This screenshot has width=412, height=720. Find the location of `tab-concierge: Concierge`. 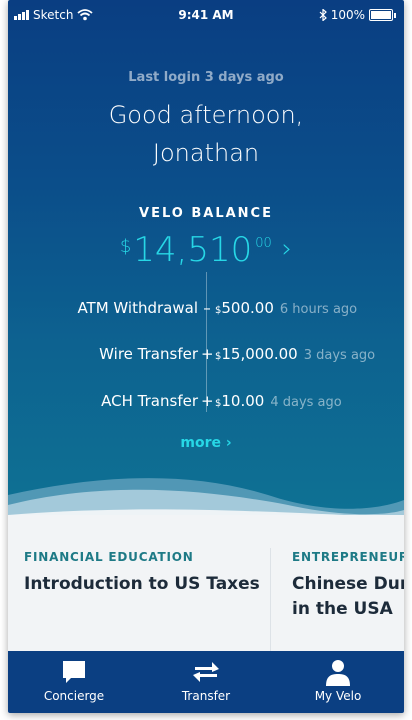

tab-concierge: Concierge is located at coordinates (74, 682).